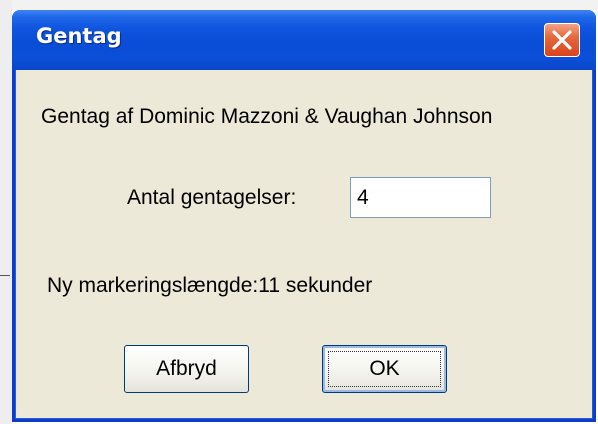 The image size is (598, 424). Describe the element at coordinates (79, 36) in the screenshot. I see `window-title: Gentag` at that location.